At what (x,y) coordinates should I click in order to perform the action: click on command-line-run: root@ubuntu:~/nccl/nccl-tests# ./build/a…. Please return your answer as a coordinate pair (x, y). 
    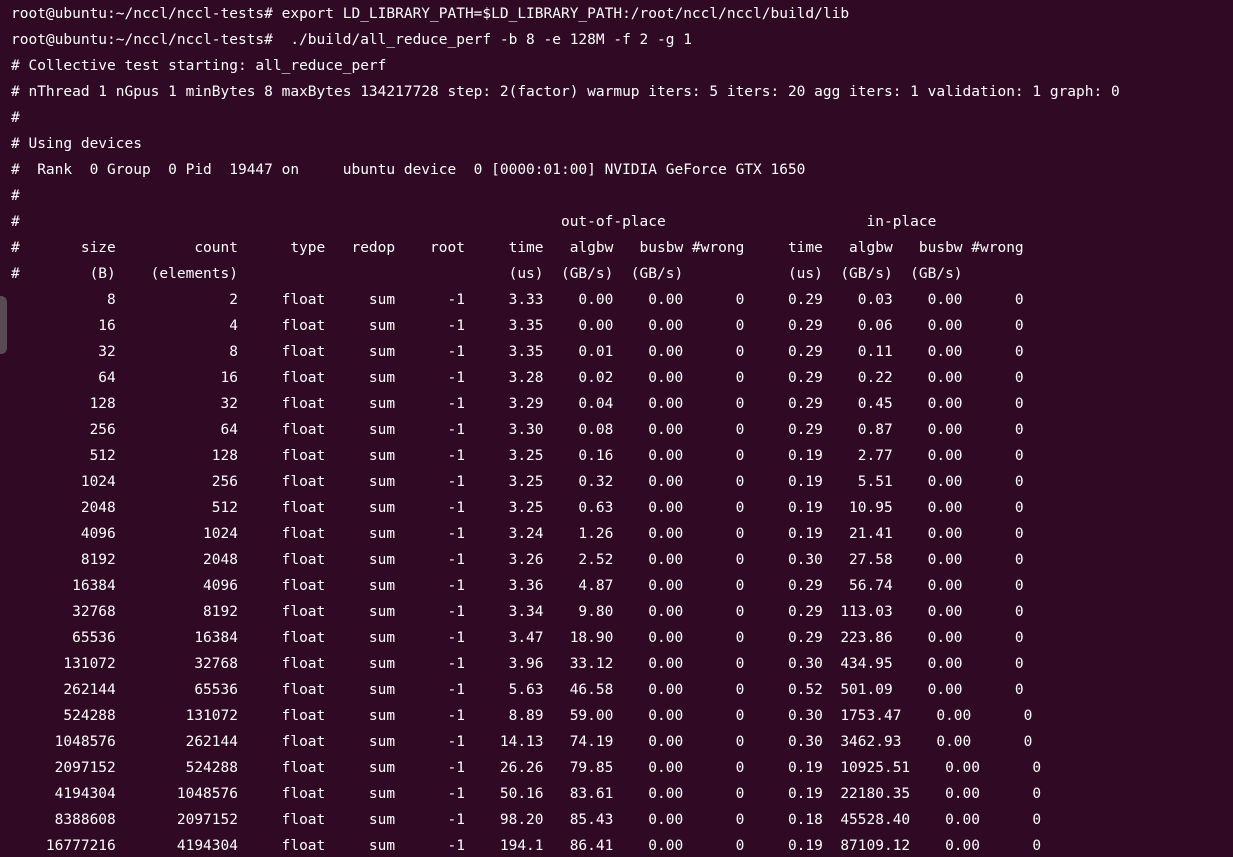
    Looking at the image, I should click on (351, 40).